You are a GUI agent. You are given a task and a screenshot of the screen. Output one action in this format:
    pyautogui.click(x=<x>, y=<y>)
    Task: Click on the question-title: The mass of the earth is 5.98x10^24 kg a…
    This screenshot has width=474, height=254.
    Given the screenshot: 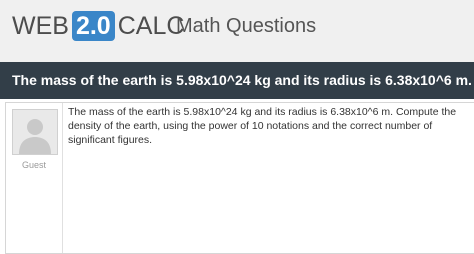 What is the action you would take?
    pyautogui.click(x=243, y=80)
    